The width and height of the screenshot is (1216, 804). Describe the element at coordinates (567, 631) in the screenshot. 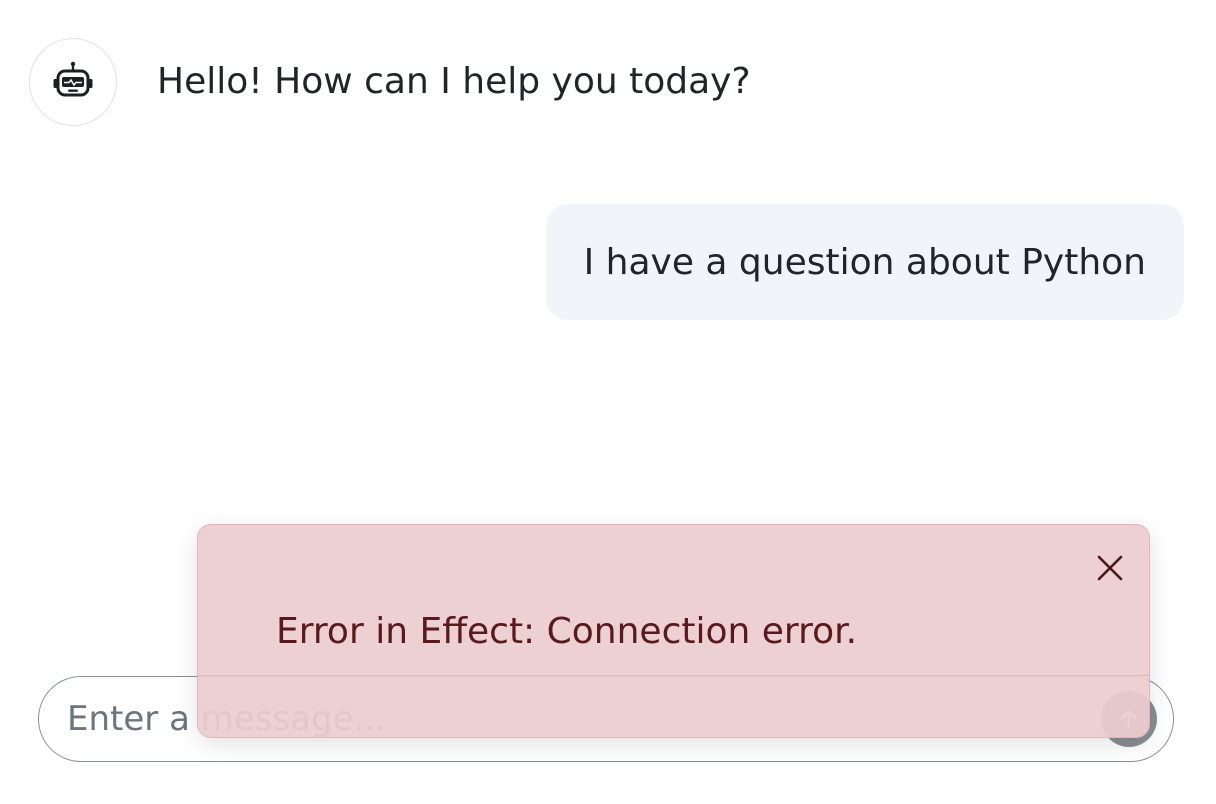

I see `toast-message: Error in Effect: Connection error.` at that location.